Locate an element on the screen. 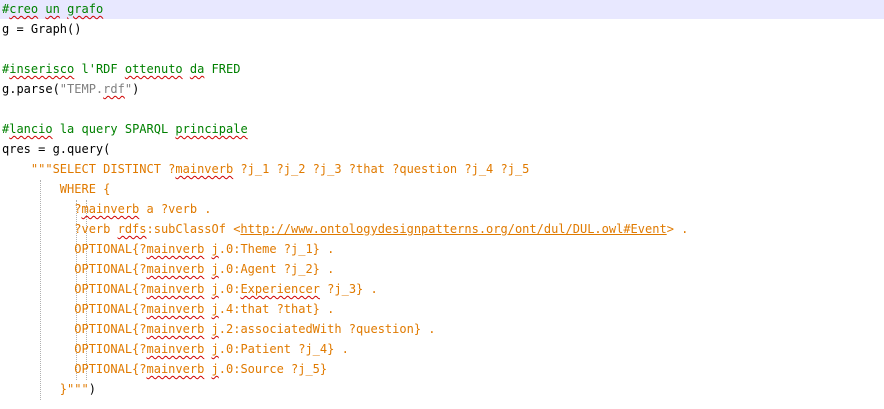 The width and height of the screenshot is (884, 409). code-text: qres = g.query( is located at coordinates (56, 149).